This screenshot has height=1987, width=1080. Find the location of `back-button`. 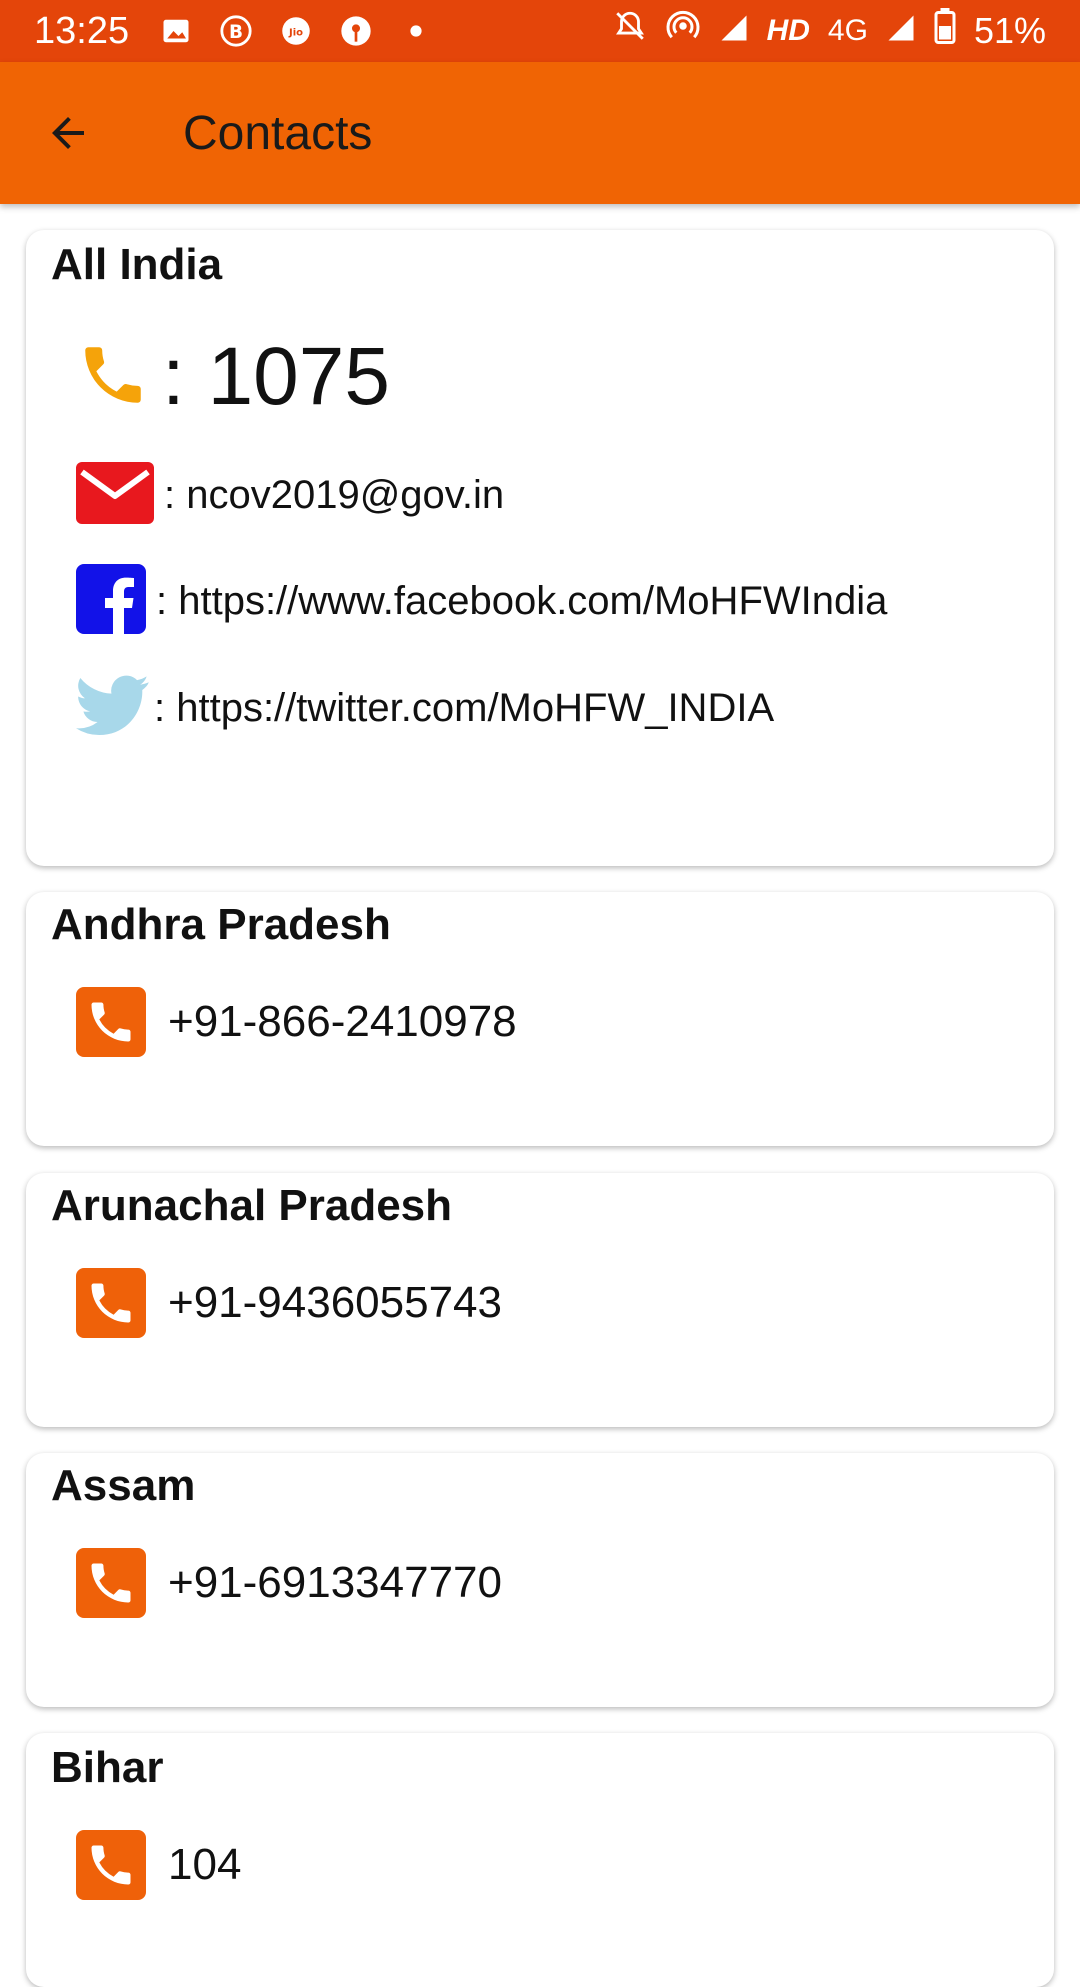

back-button is located at coordinates (68, 133).